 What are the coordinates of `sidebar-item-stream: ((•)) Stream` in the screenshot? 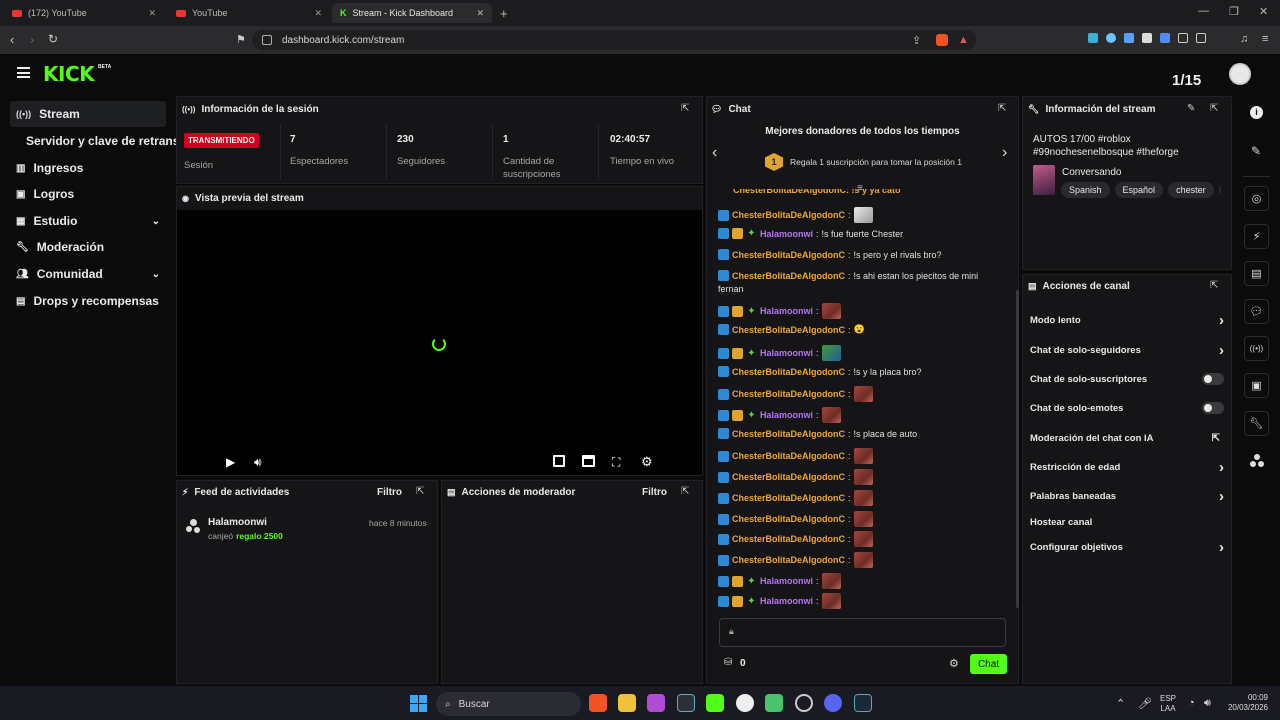 It's located at (88, 114).